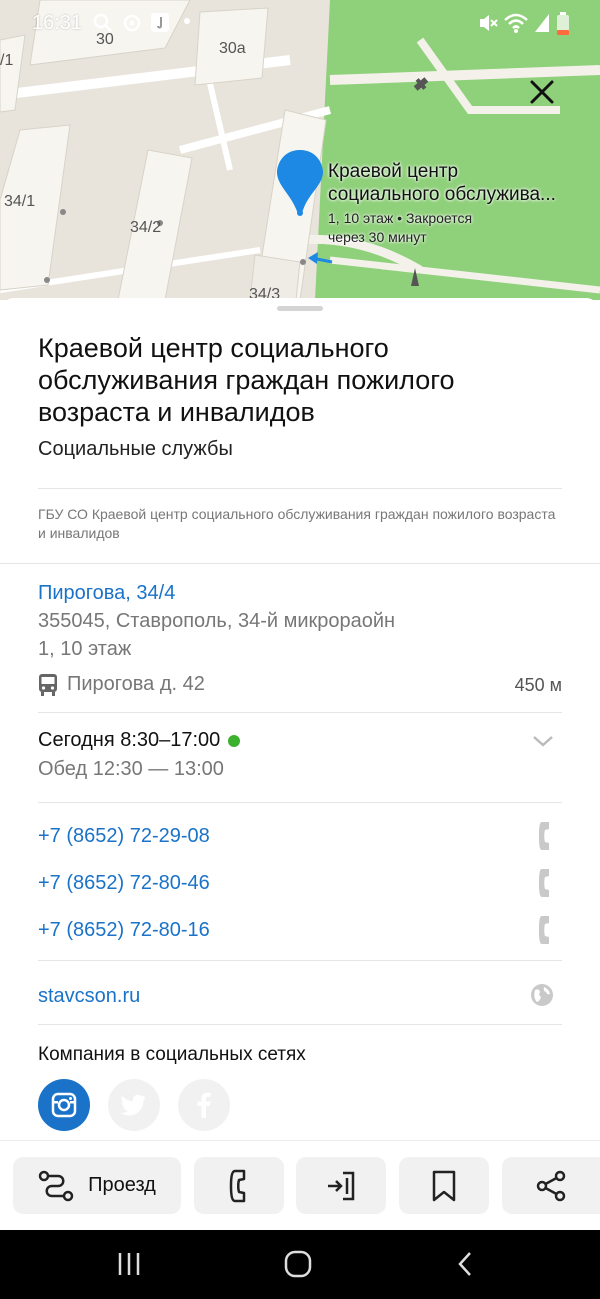  Describe the element at coordinates (542, 995) in the screenshot. I see `globe-icon` at that location.